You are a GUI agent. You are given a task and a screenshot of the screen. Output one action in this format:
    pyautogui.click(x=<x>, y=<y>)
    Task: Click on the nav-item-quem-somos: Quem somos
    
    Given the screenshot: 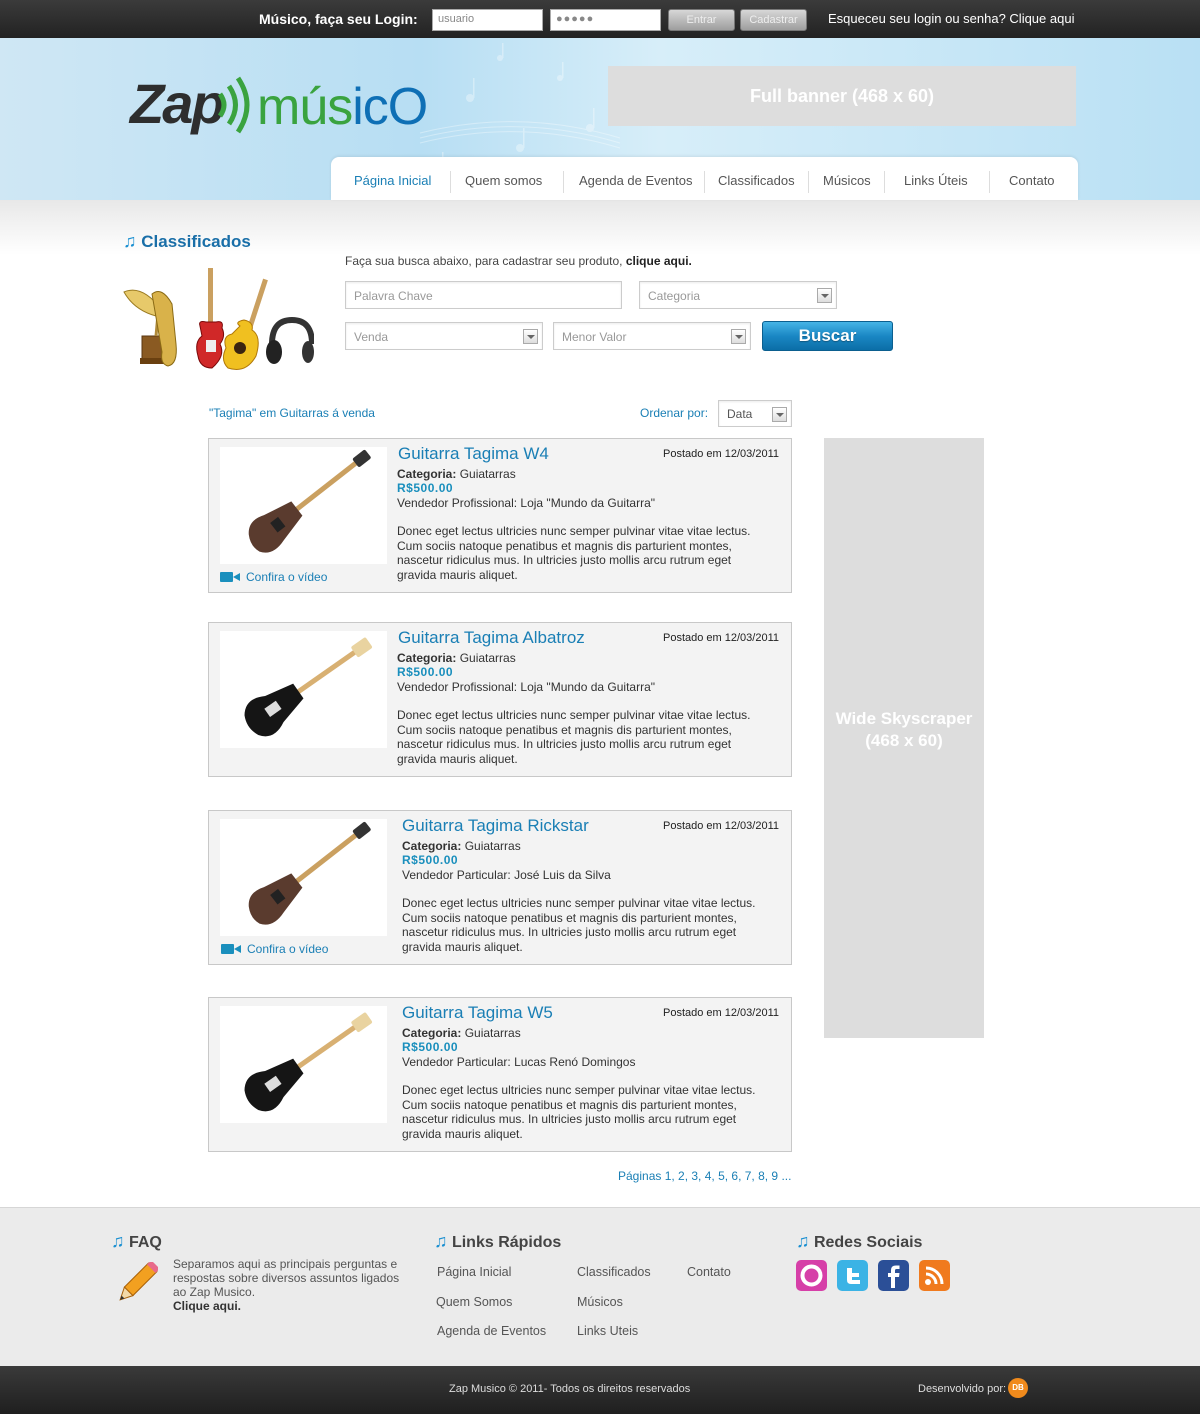 What is the action you would take?
    pyautogui.click(x=503, y=180)
    